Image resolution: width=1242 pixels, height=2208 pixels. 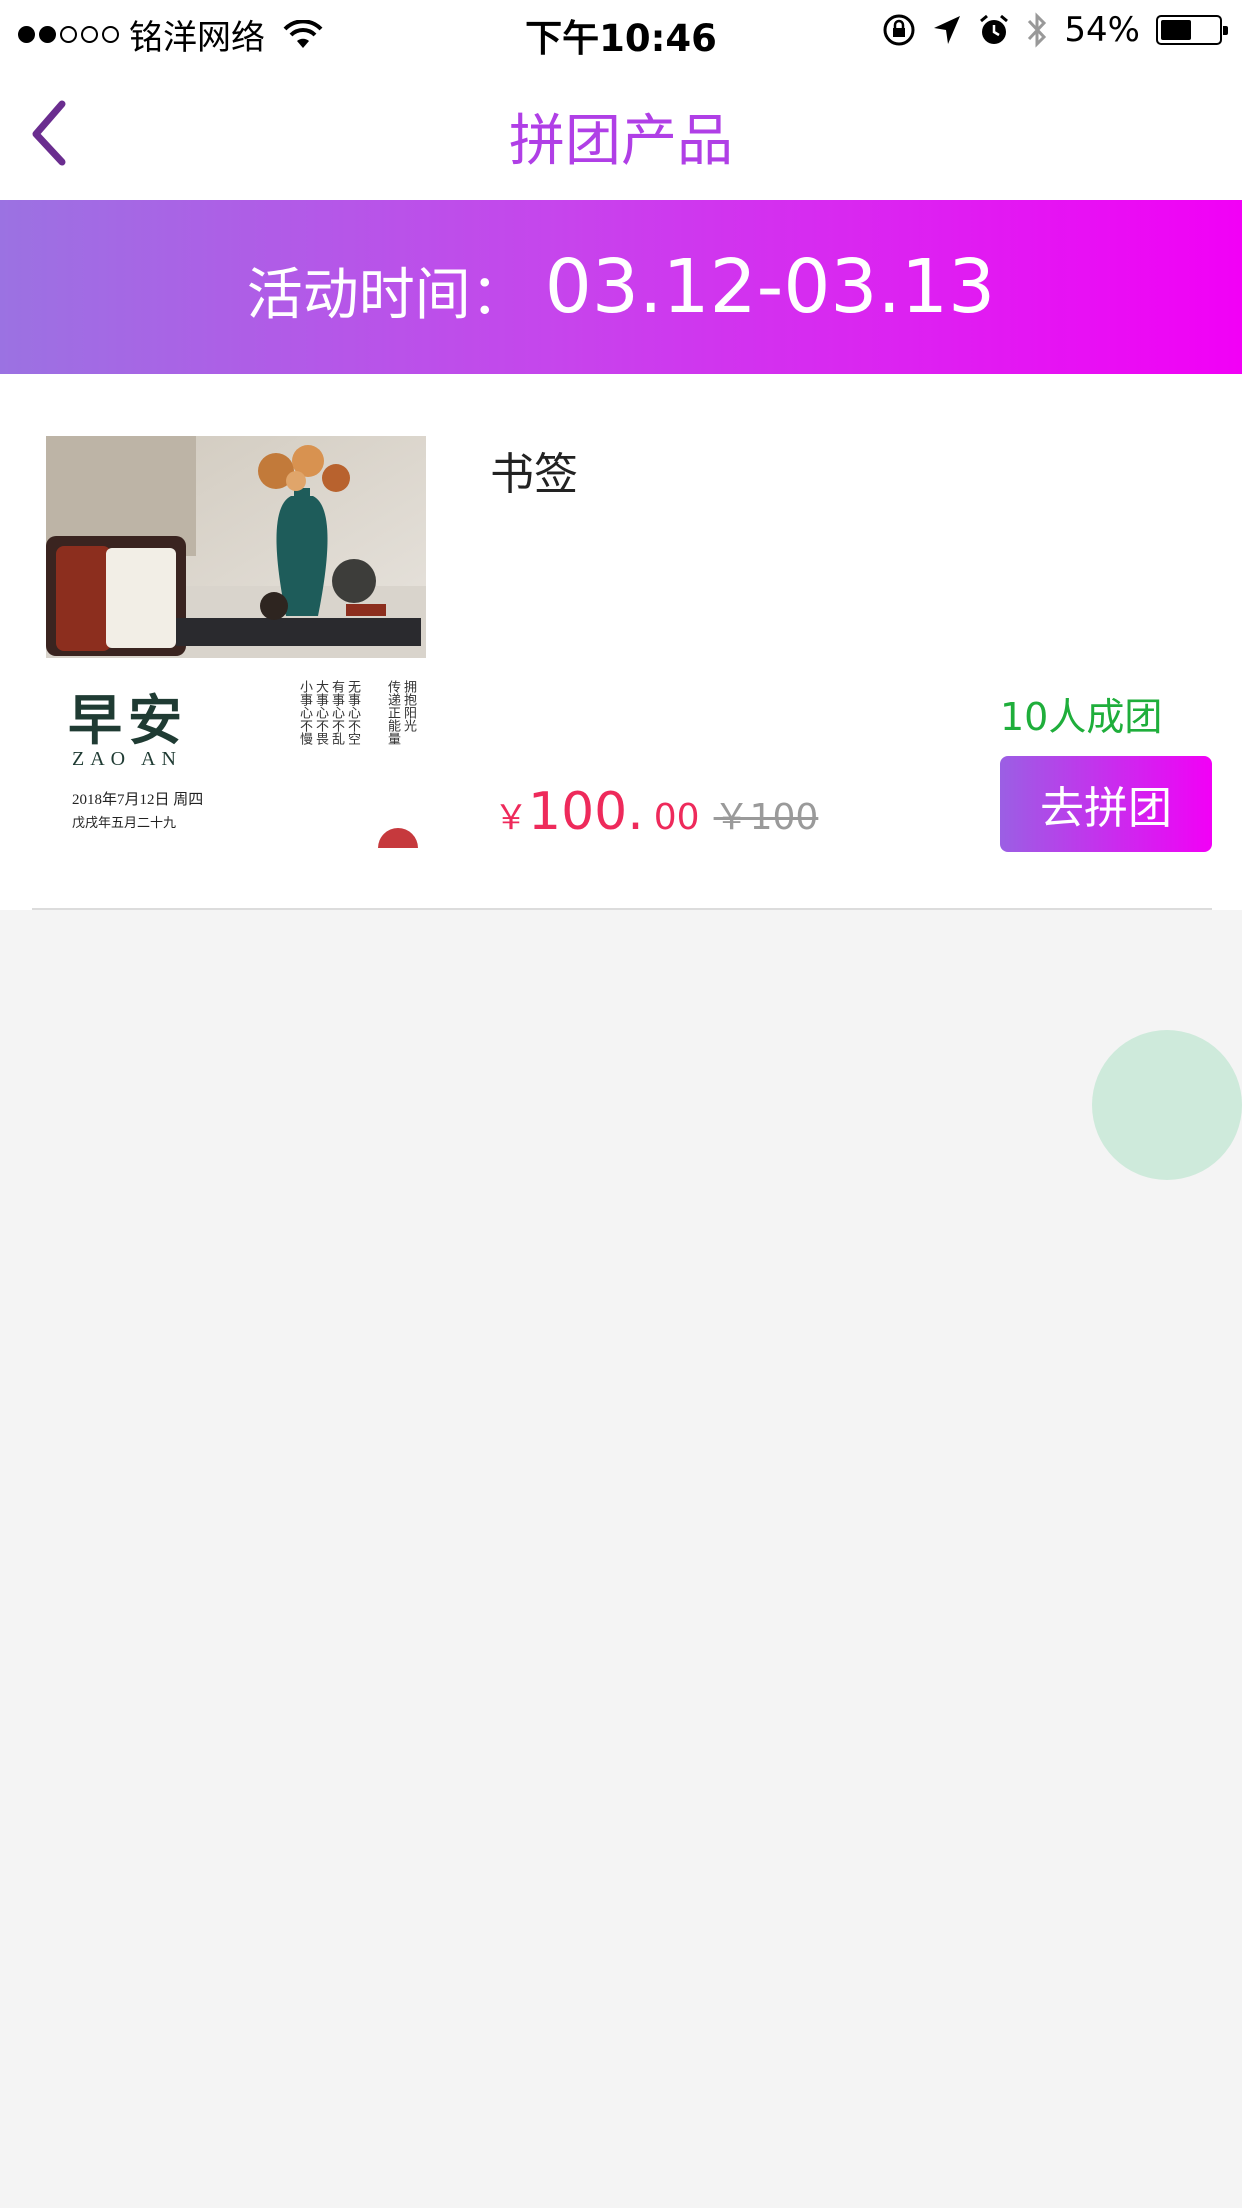 I want to click on original-price: ￥100, so click(x=766, y=817).